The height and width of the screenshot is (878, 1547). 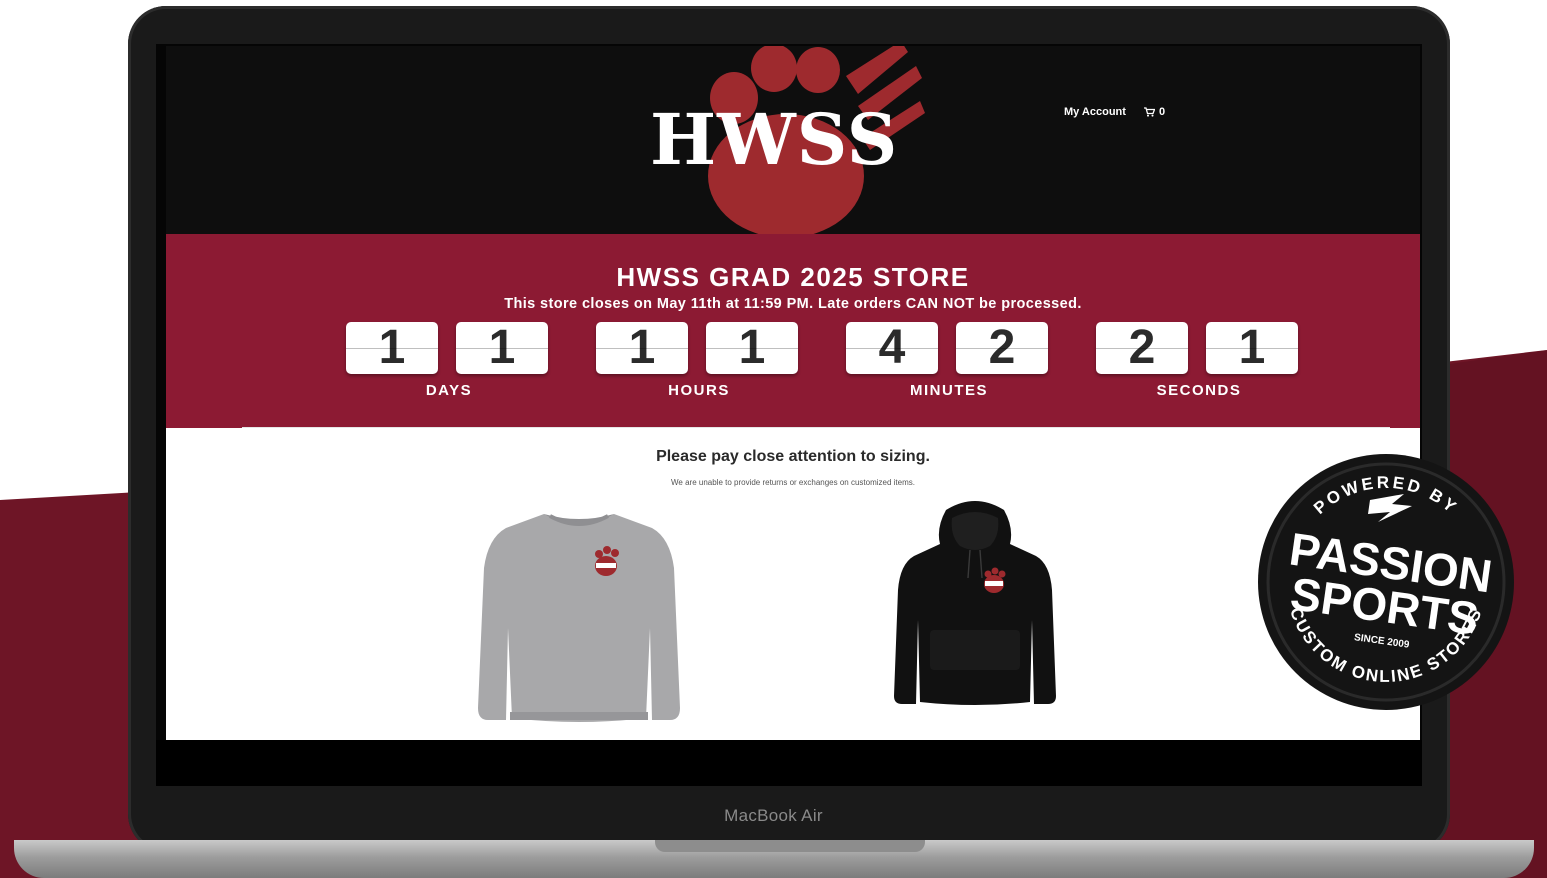 What do you see at coordinates (773, 140) in the screenshot?
I see `logo-text: HWSS` at bounding box center [773, 140].